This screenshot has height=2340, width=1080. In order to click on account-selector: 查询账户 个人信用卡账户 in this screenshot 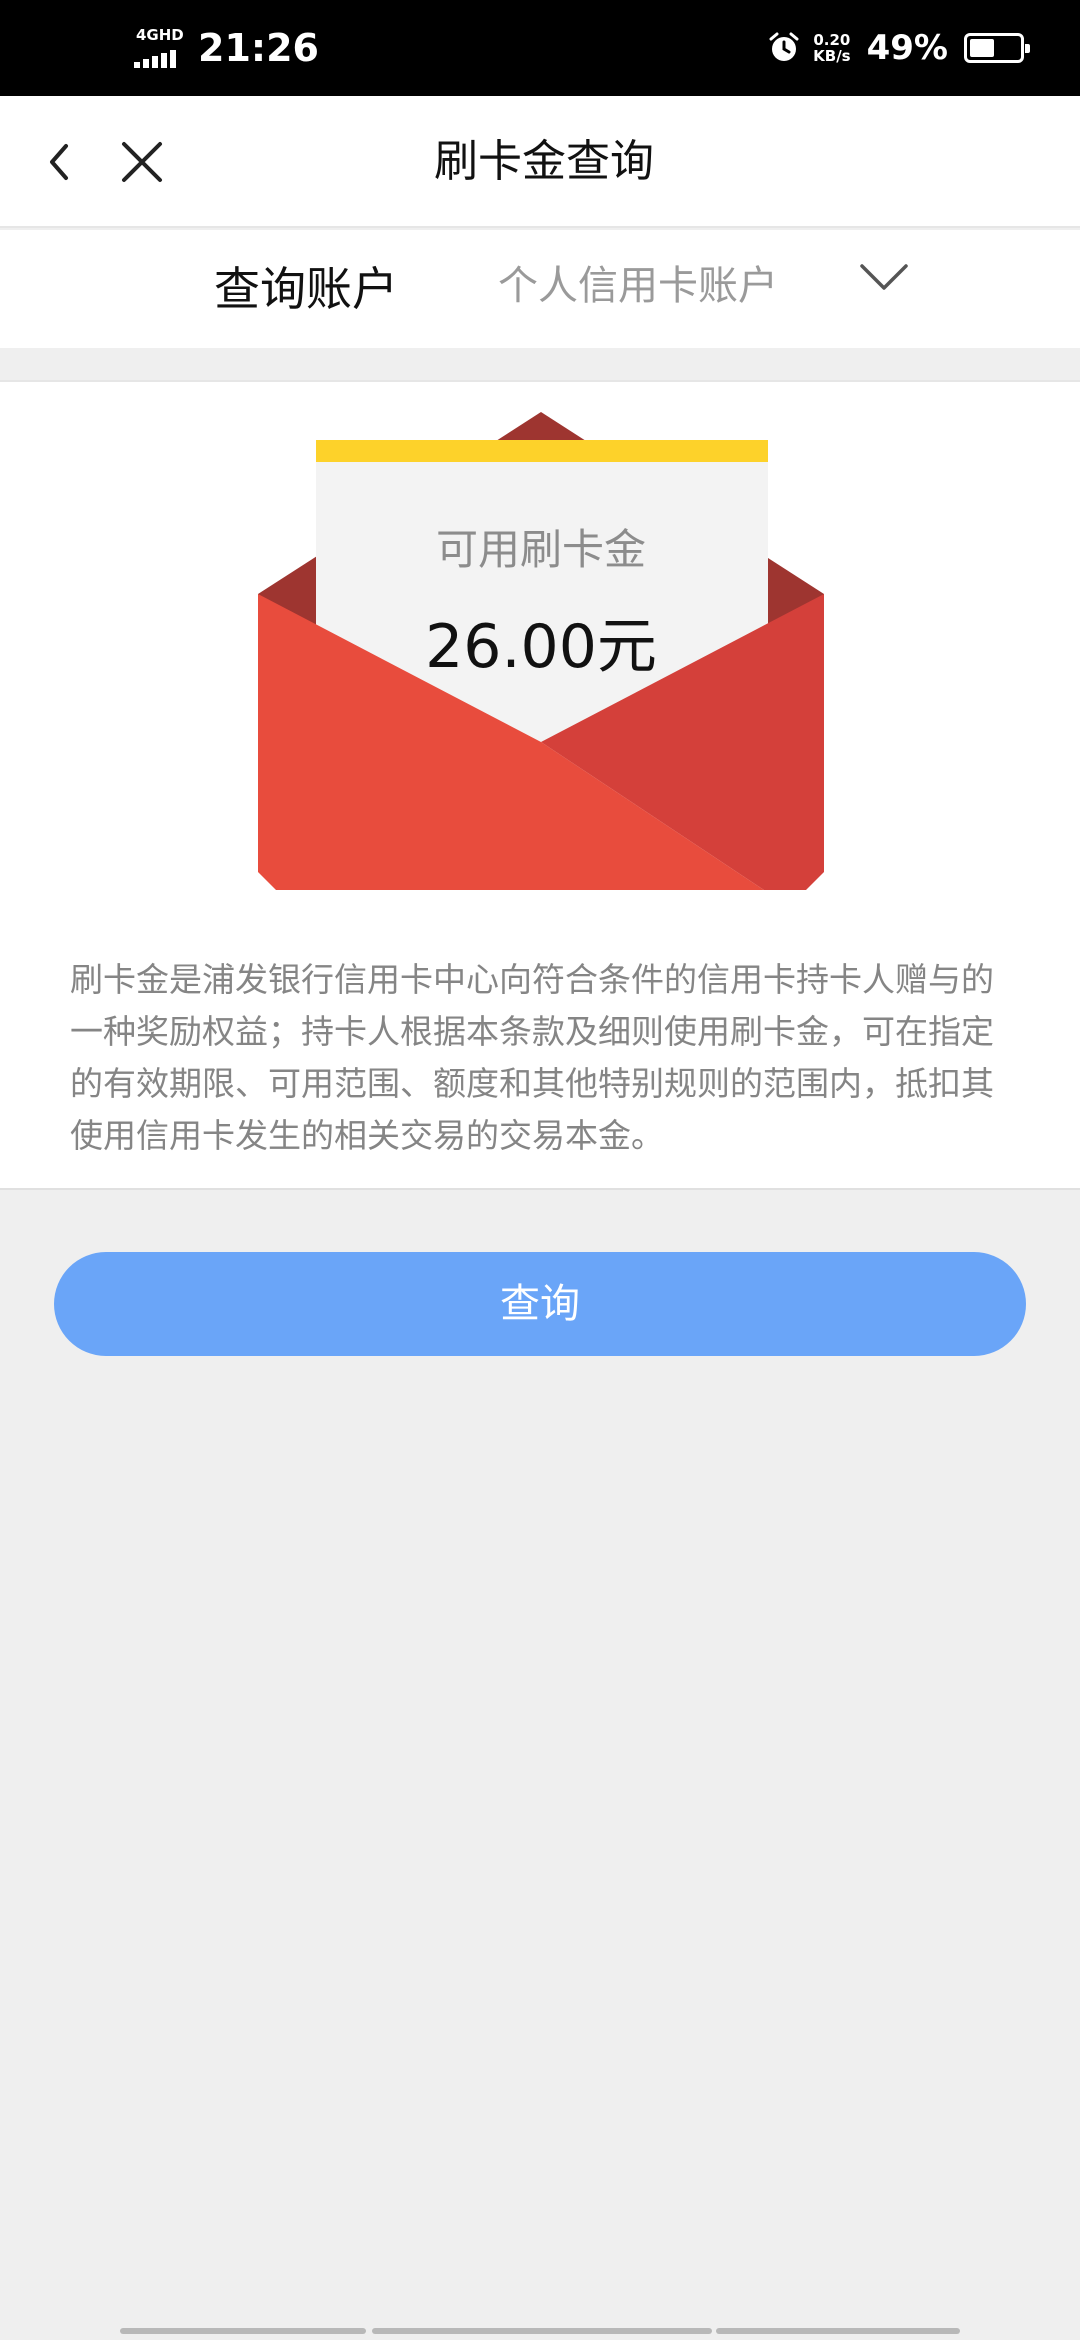, I will do `click(540, 289)`.